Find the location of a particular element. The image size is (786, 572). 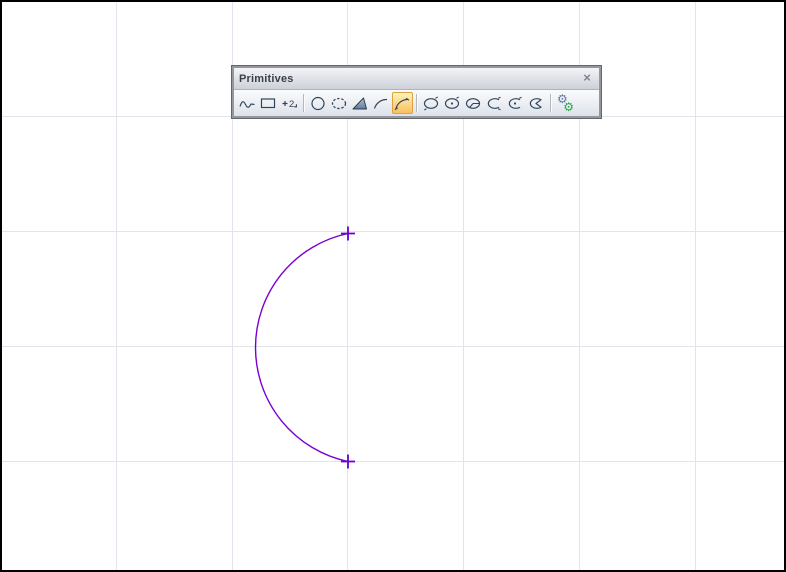

tool-elliptical-arc-center is located at coordinates (515, 103).